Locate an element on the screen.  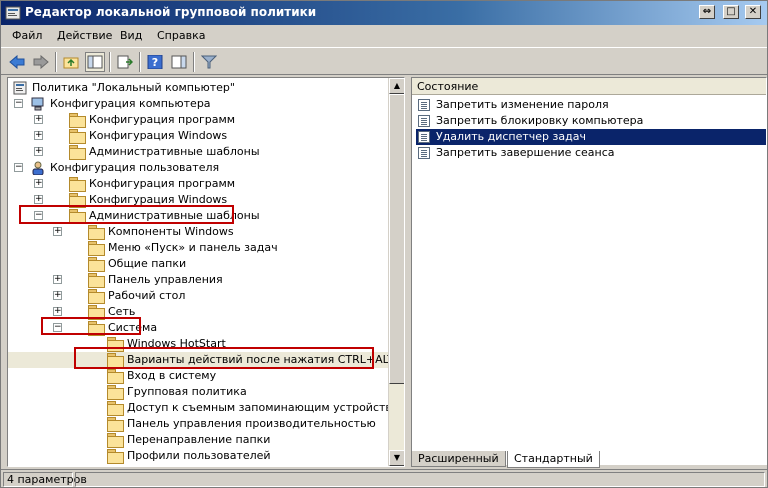
forward-arrow-icon is located at coordinates (41, 62).